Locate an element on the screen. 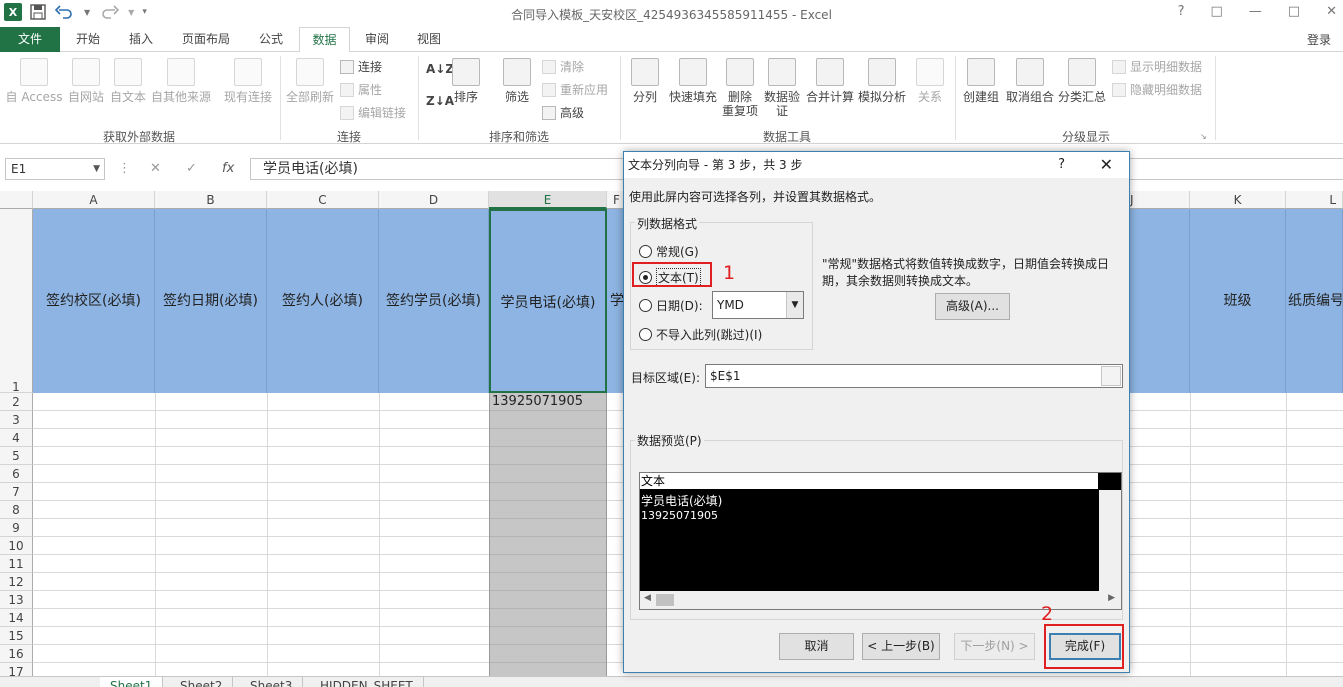 The height and width of the screenshot is (687, 1343). properties-button: 属性 is located at coordinates (361, 89).